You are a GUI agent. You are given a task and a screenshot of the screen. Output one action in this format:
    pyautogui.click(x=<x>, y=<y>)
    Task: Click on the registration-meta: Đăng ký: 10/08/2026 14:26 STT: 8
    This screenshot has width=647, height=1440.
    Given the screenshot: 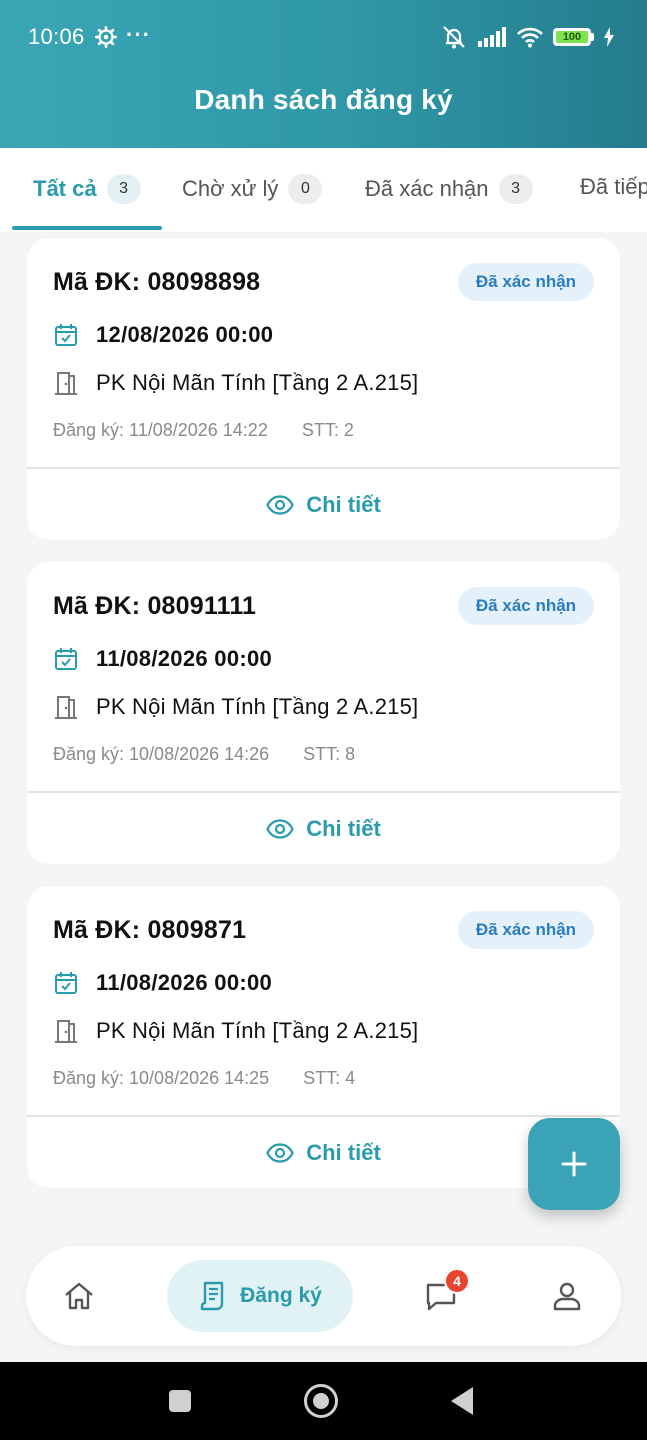 What is the action you would take?
    pyautogui.click(x=204, y=754)
    